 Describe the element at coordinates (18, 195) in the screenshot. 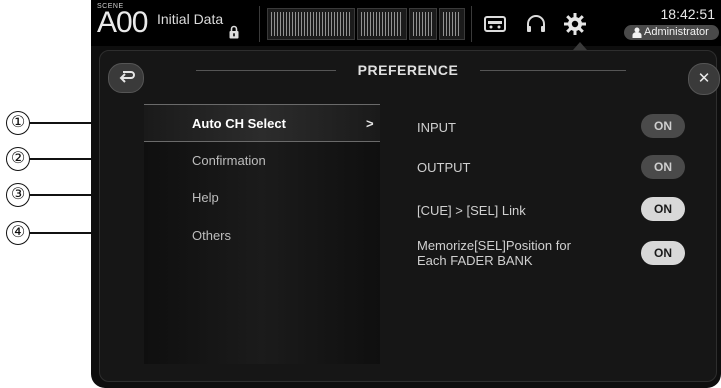

I see `callout-number: ③` at that location.